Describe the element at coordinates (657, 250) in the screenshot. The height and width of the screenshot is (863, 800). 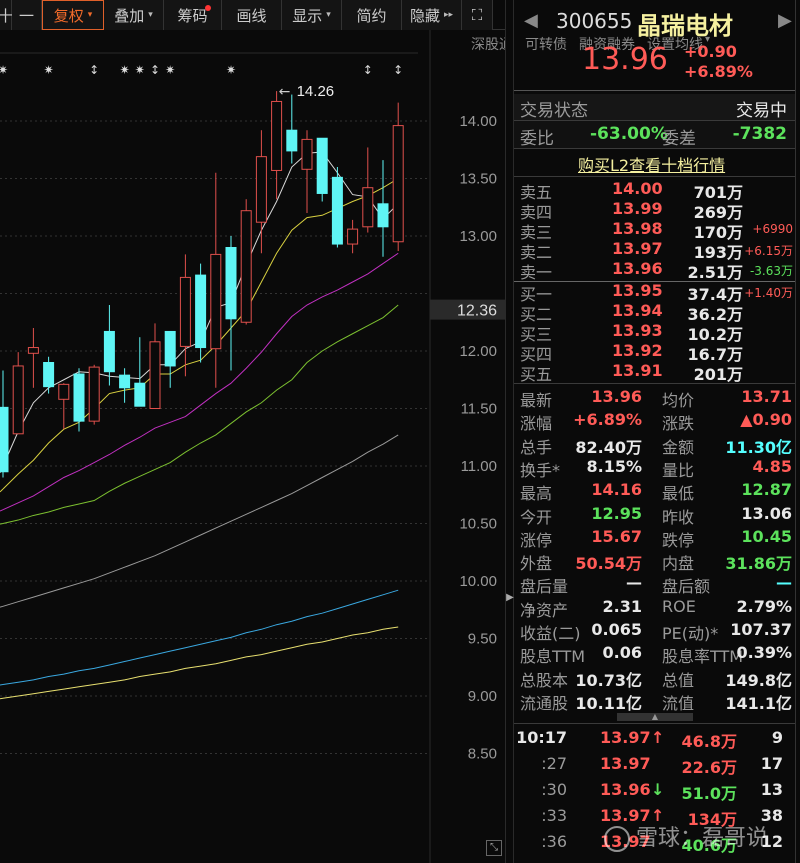
I see `orderbook-row: 卖二 13.97 193万 +6.15万` at that location.